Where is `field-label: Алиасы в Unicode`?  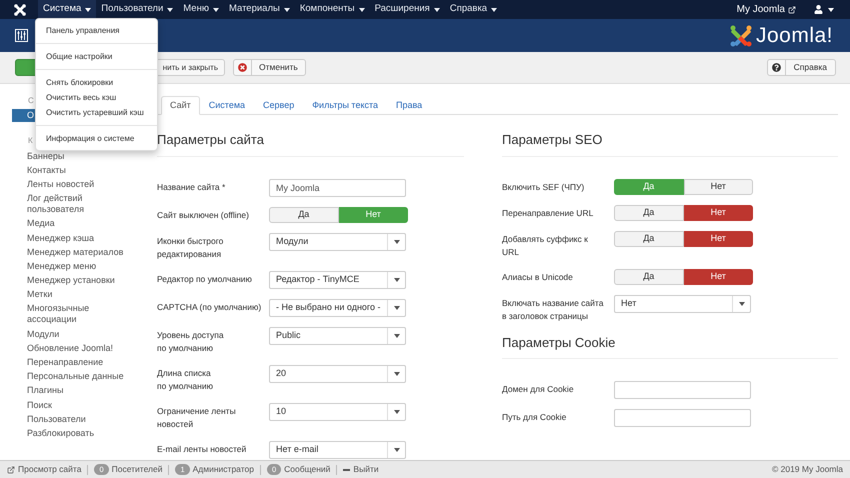
field-label: Алиасы в Unicode is located at coordinates (538, 277).